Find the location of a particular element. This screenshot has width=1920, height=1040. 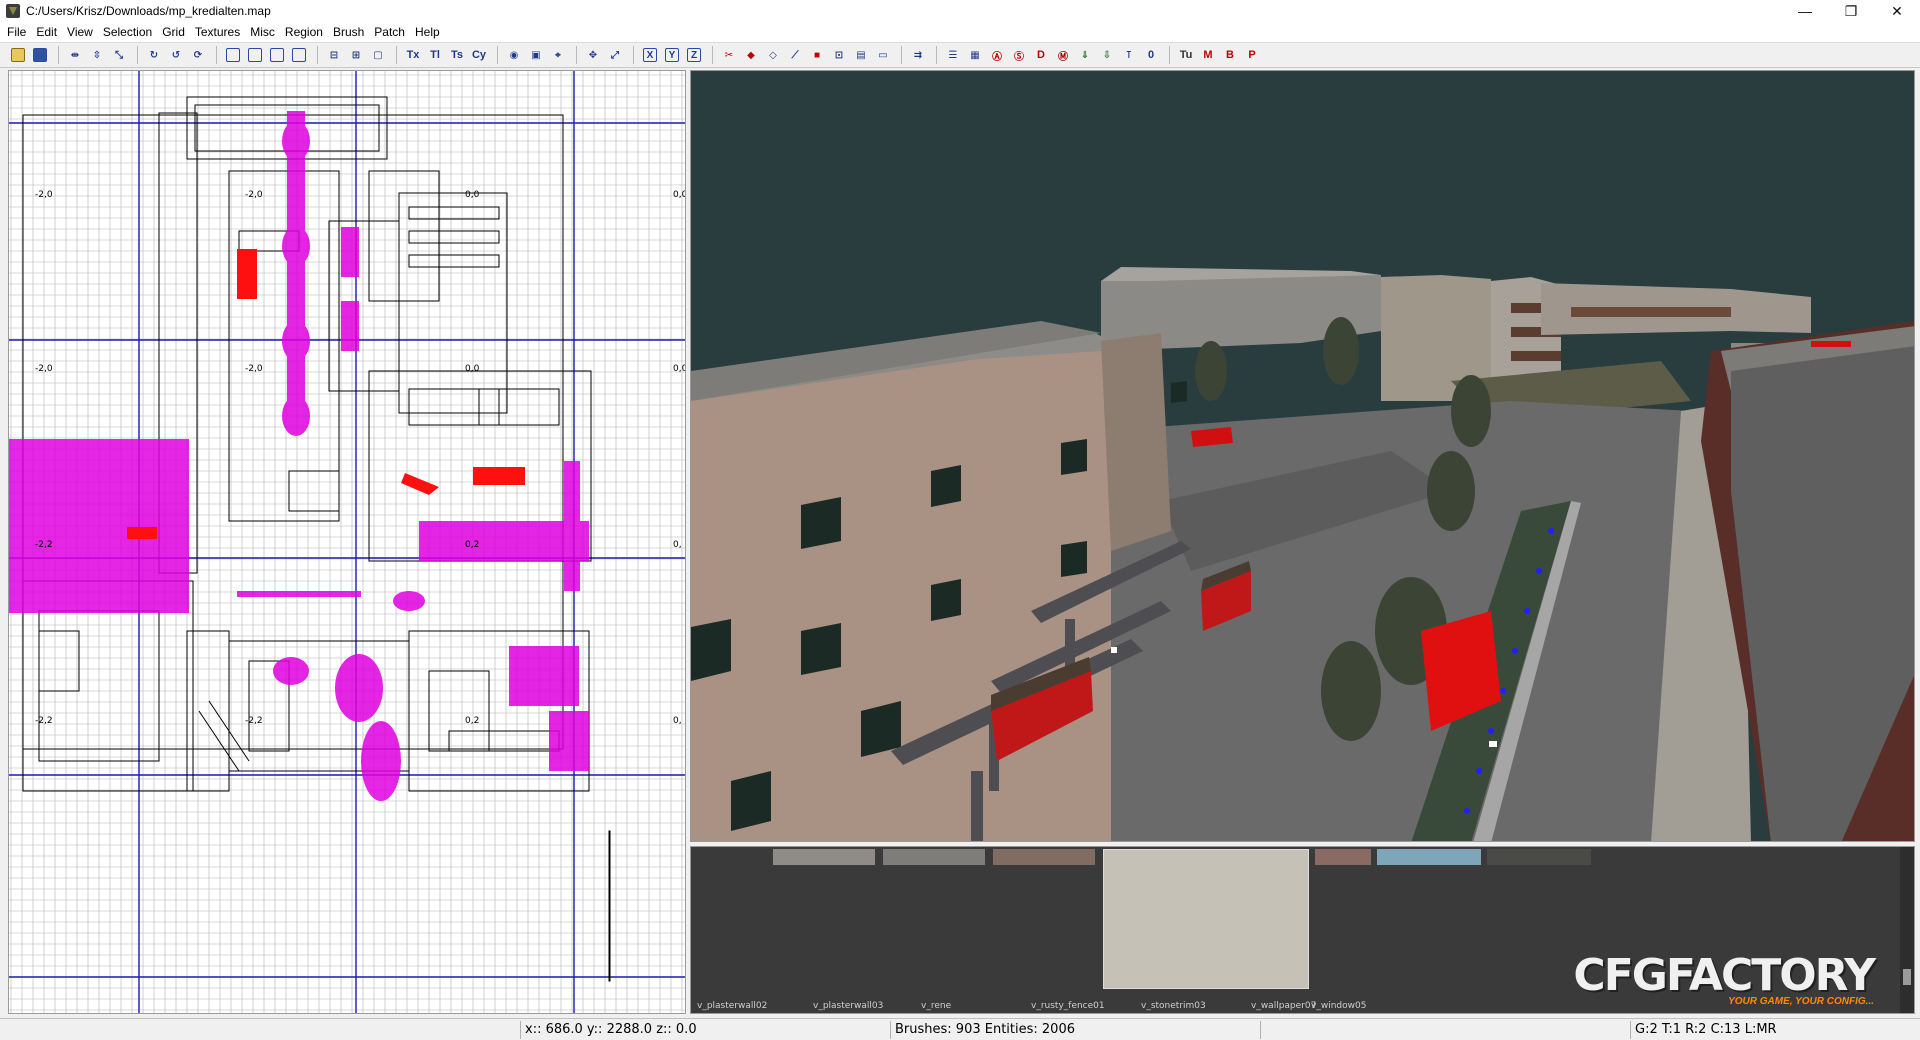

rotate-x-icon: ↻ is located at coordinates (154, 55).